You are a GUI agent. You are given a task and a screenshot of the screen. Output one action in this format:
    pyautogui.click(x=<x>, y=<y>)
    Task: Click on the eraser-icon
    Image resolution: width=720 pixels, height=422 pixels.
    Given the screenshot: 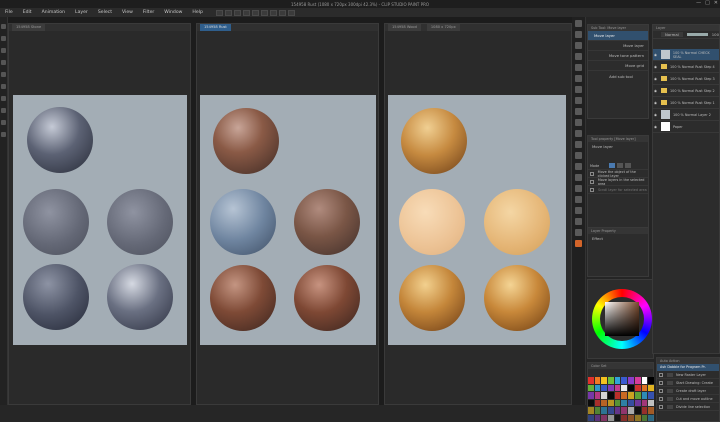 What is the action you would take?
    pyautogui.click(x=578, y=144)
    